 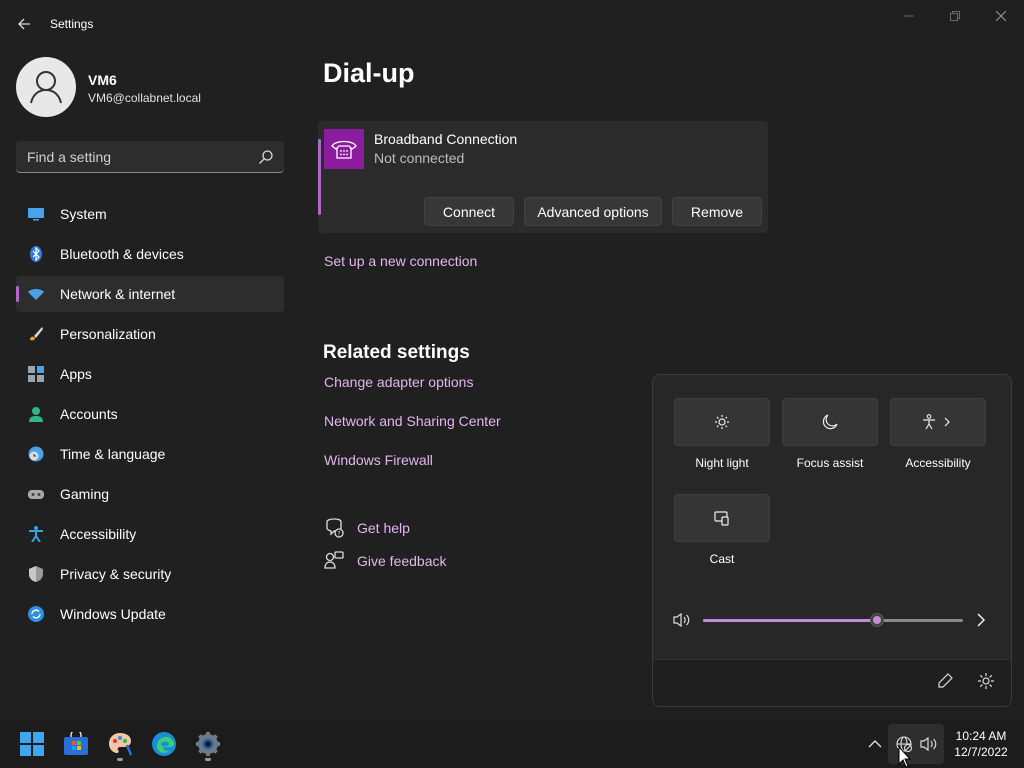 What do you see at coordinates (832, 682) in the screenshot?
I see `quick-settings-footer` at bounding box center [832, 682].